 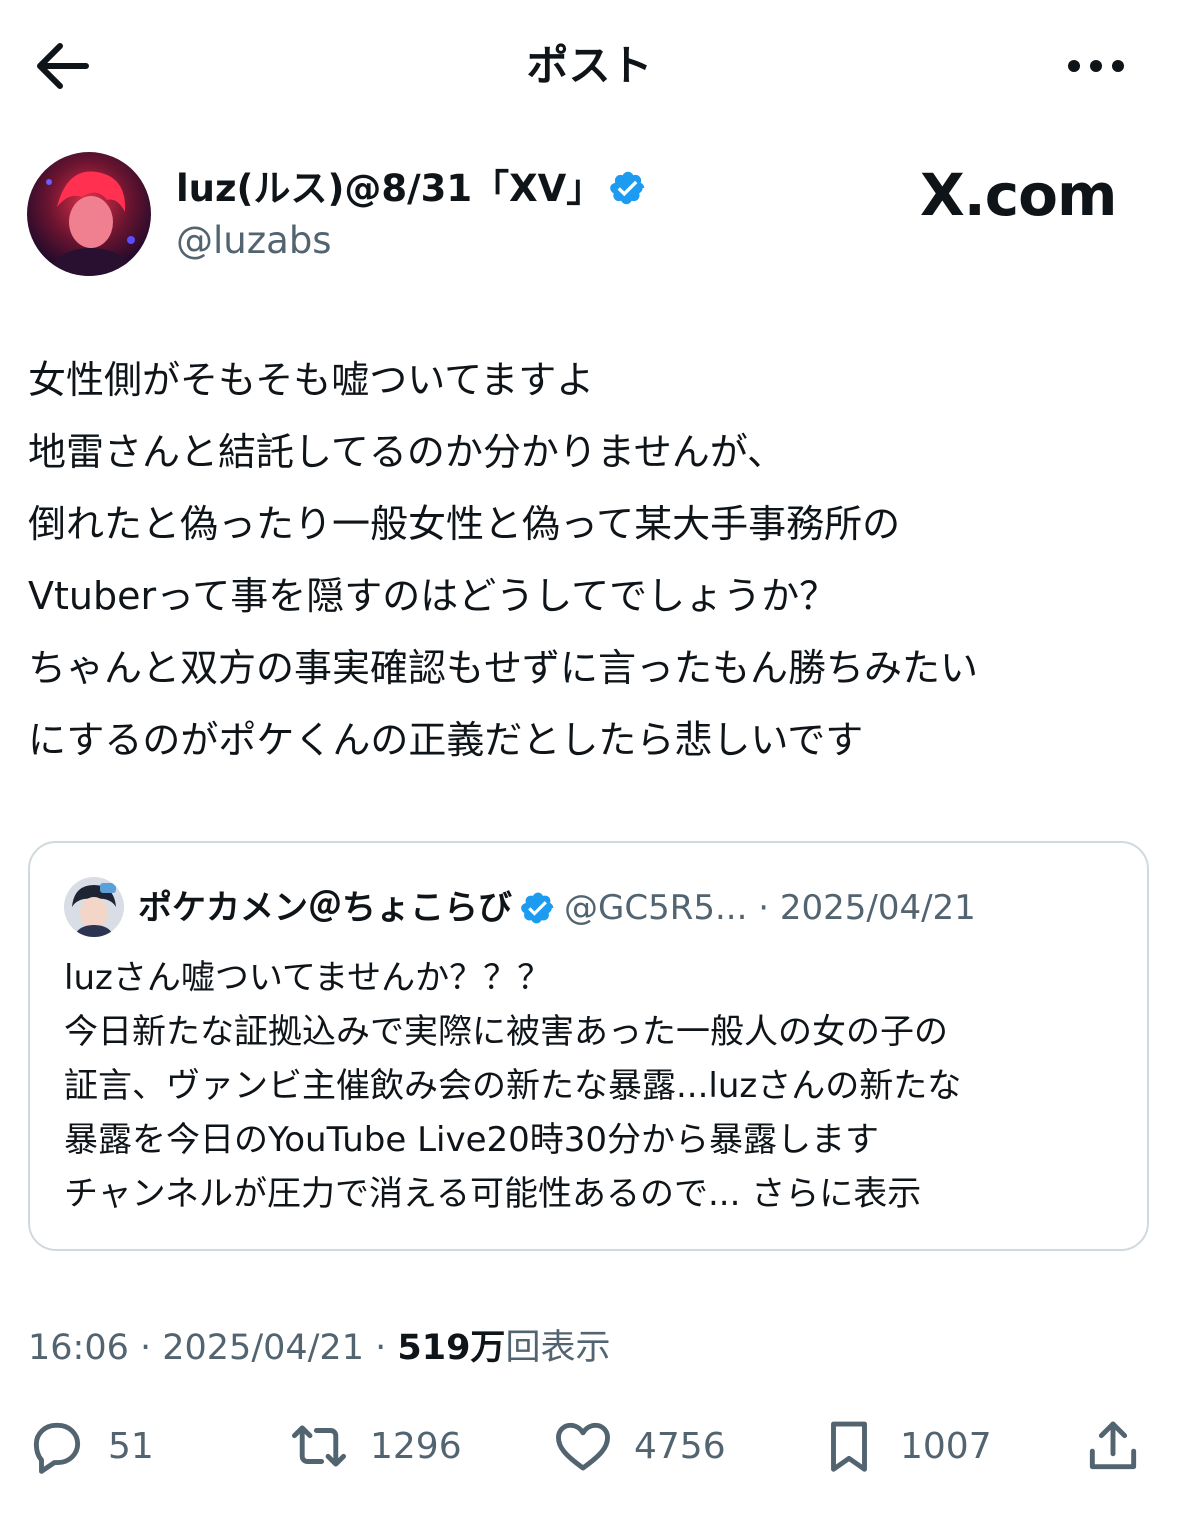 I want to click on share-icon, so click(x=1113, y=1445).